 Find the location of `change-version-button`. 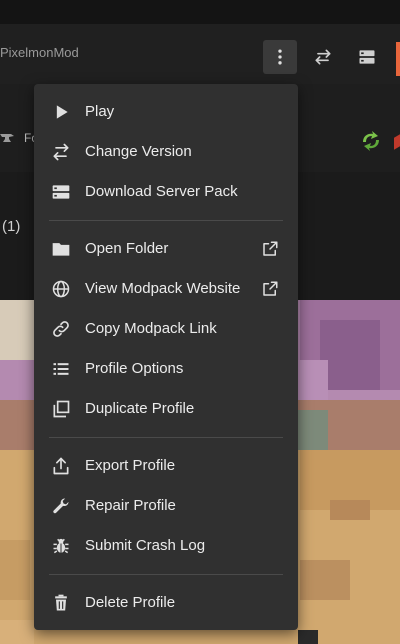

change-version-button is located at coordinates (323, 57).